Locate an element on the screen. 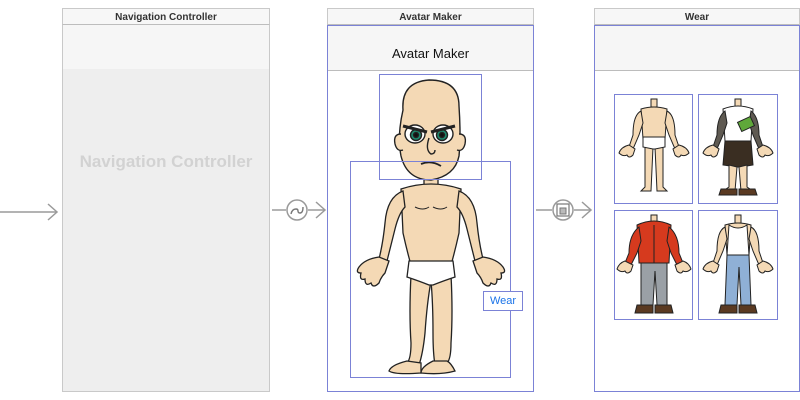 The height and width of the screenshot is (400, 800). nav-title: Avatar Maker is located at coordinates (430, 53).